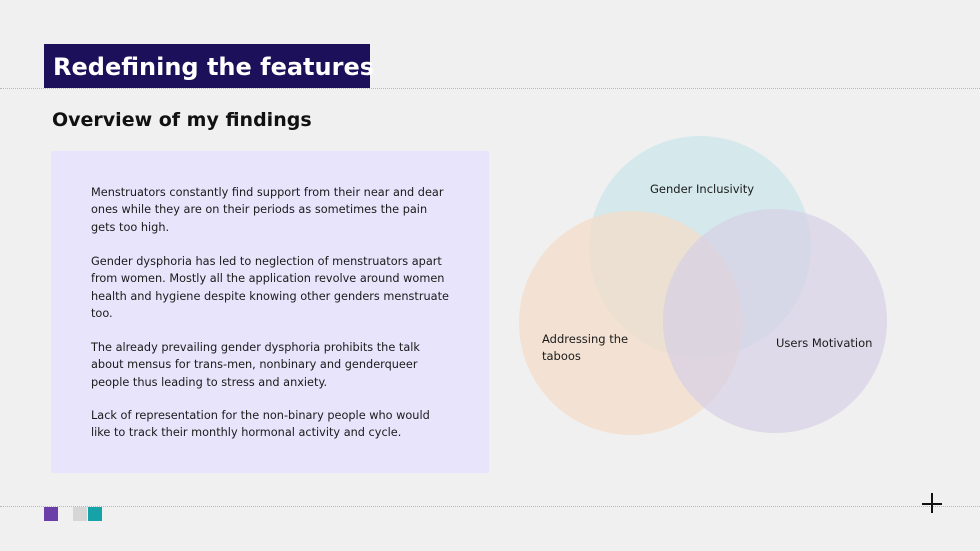 The width and height of the screenshot is (980, 551). I want to click on bottom-divider, so click(490, 506).